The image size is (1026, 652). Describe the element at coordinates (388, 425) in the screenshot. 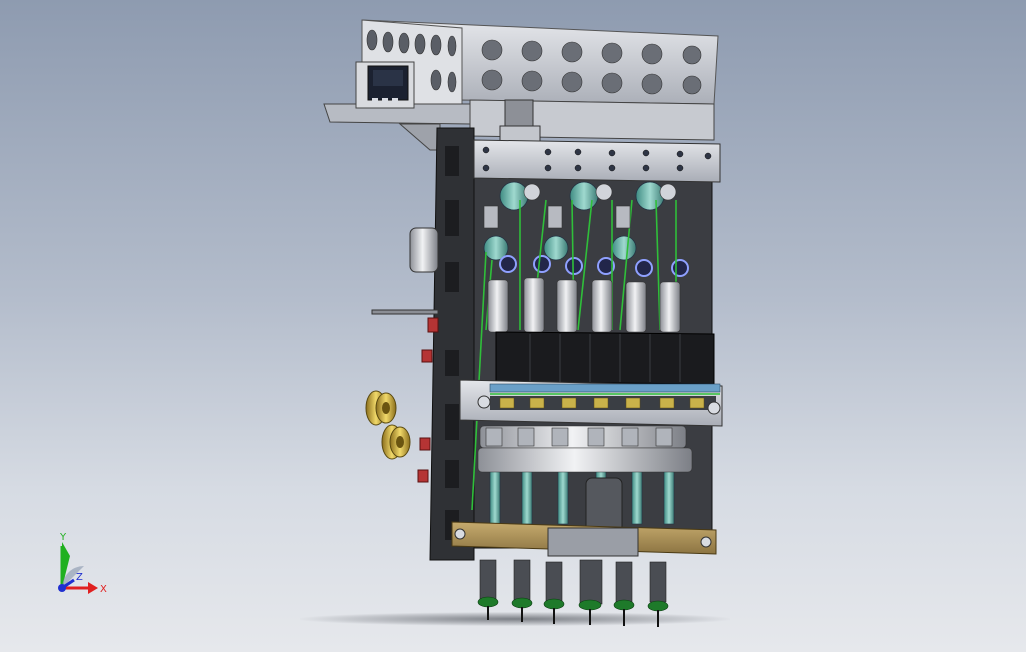

I see `spare-pulleys` at that location.